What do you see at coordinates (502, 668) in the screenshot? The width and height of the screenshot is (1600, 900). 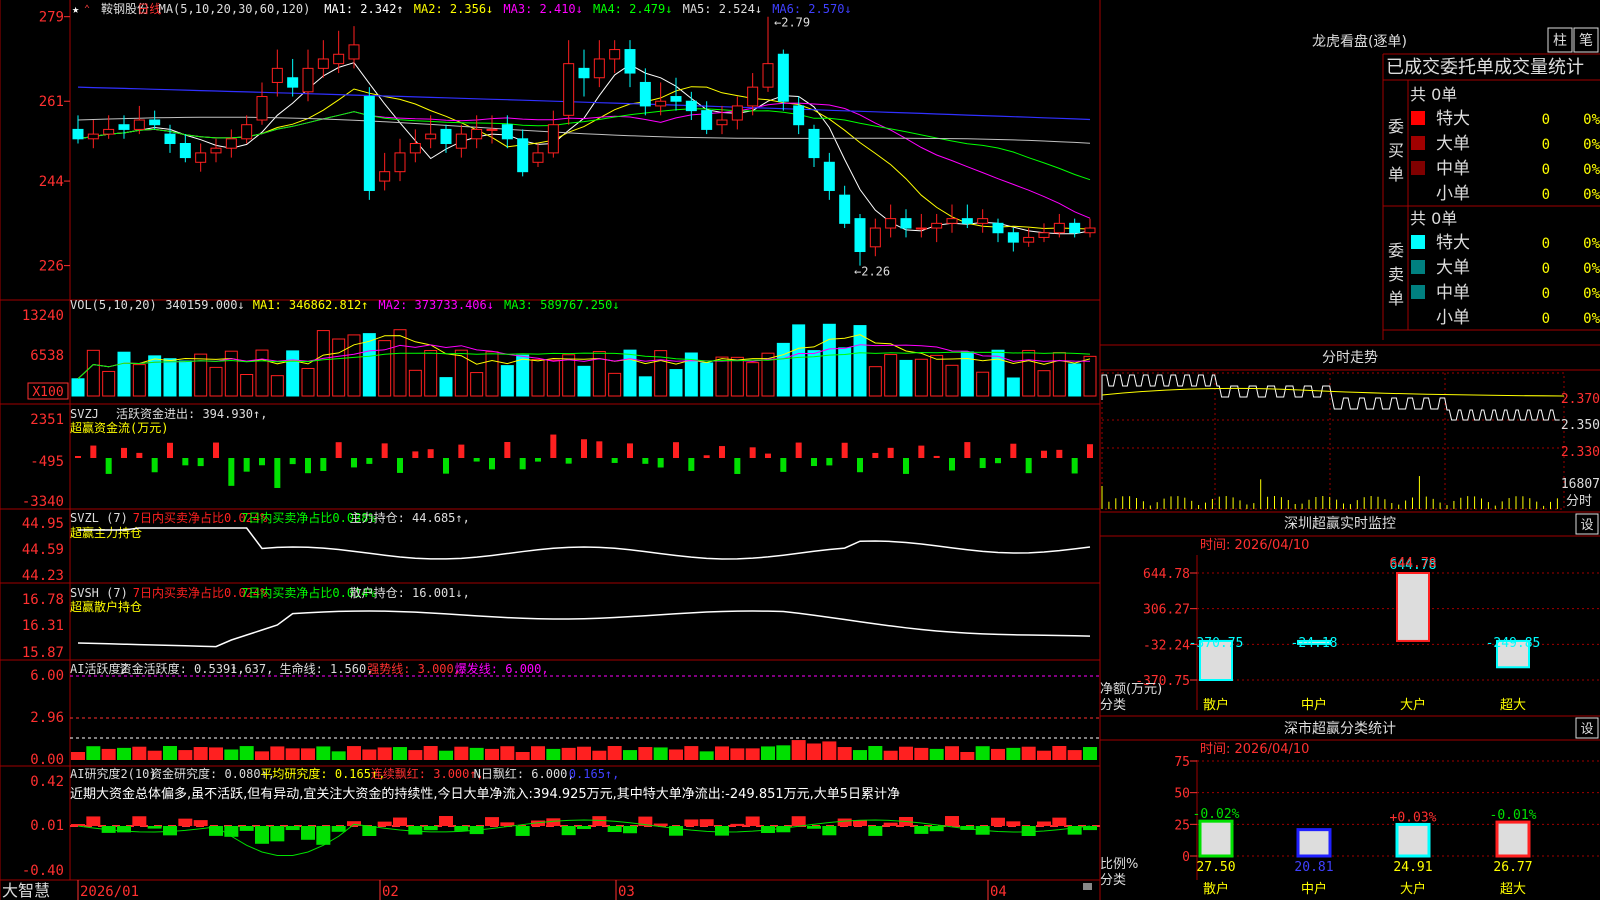 I see `ai-active-text-5: 爆发线: 6.000,` at bounding box center [502, 668].